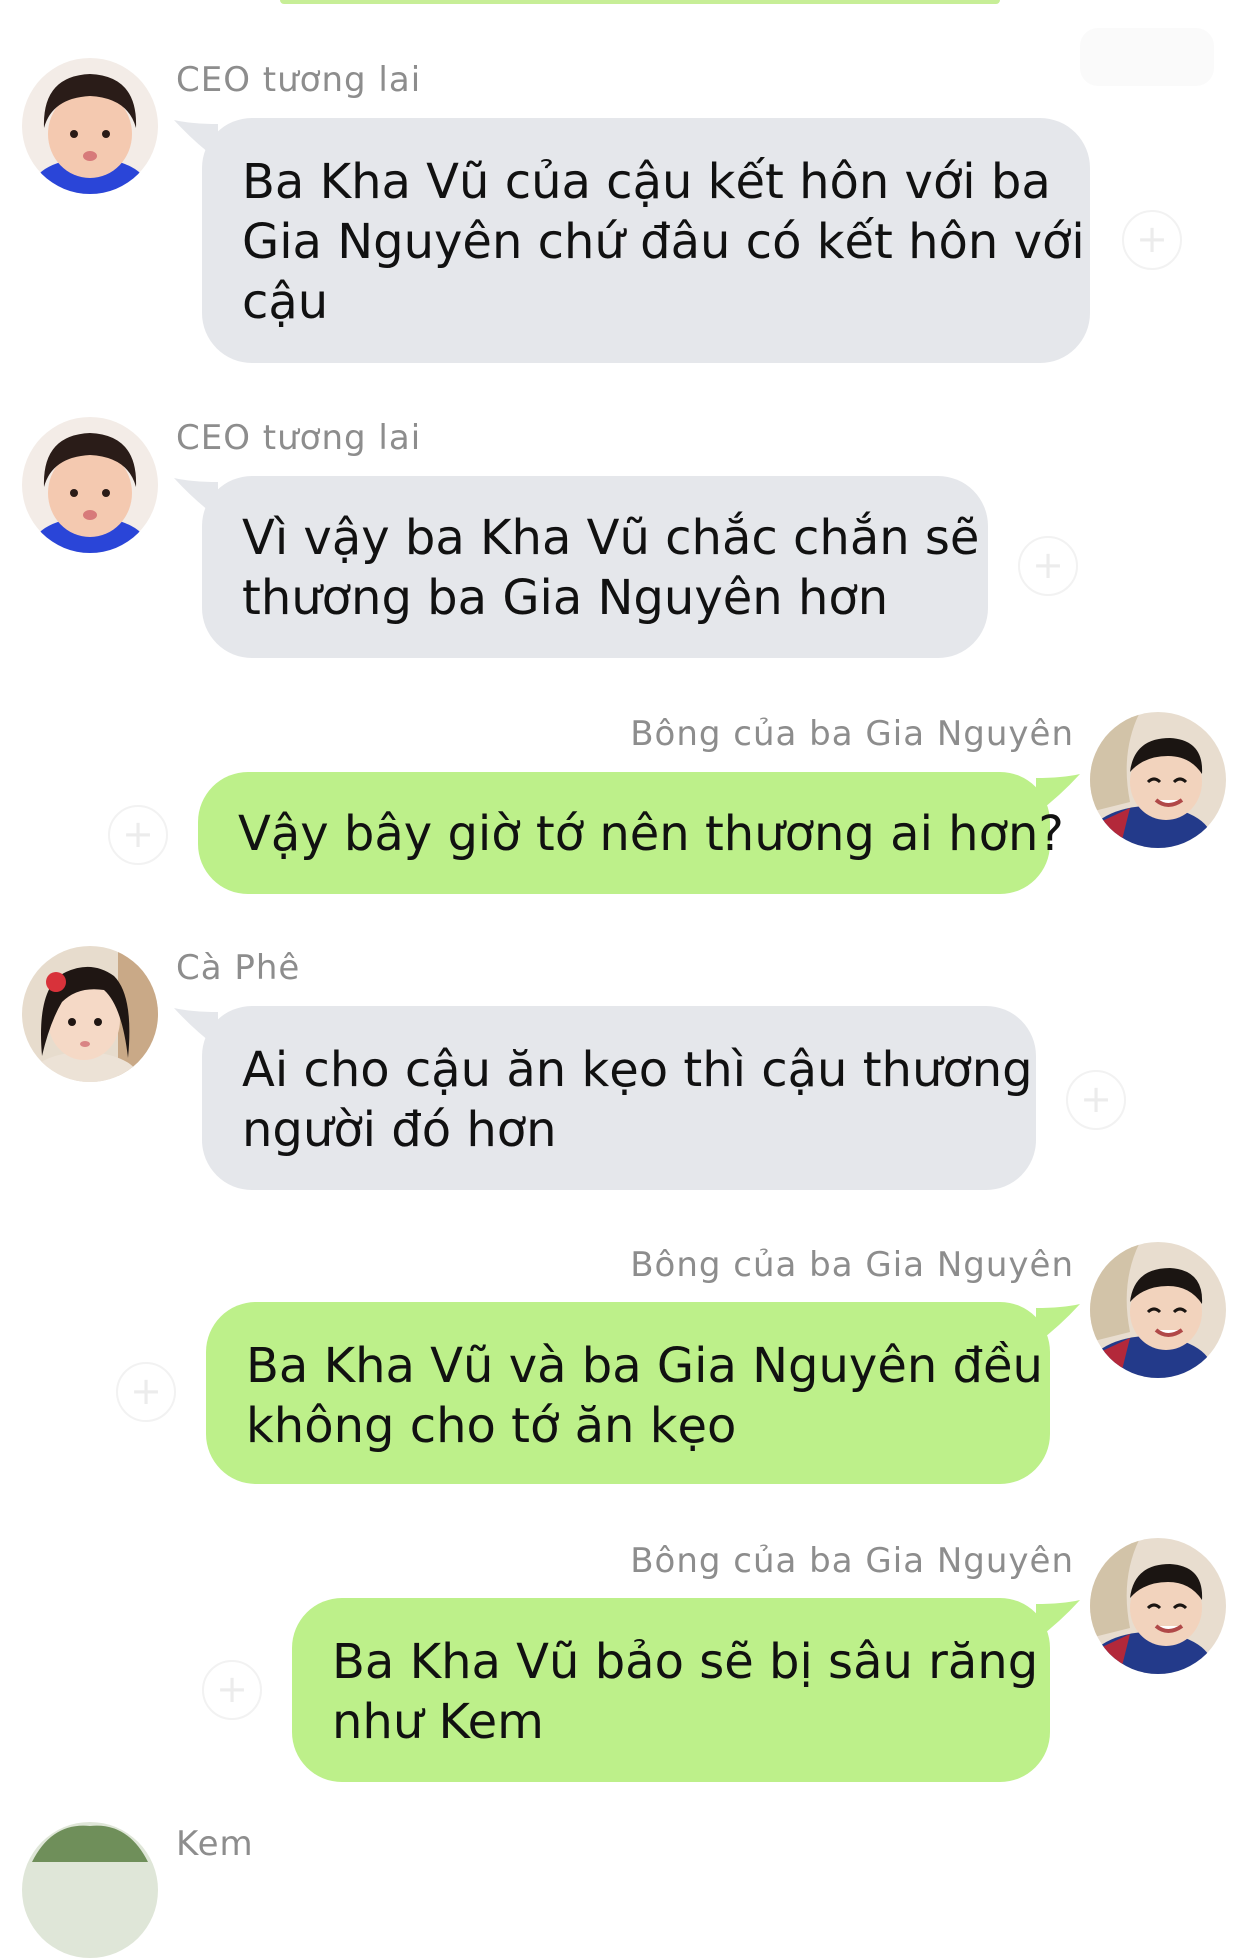 Image resolution: width=1242 pixels, height=1958 pixels. I want to click on avatar-ca-phe-image, so click(90, 1014).